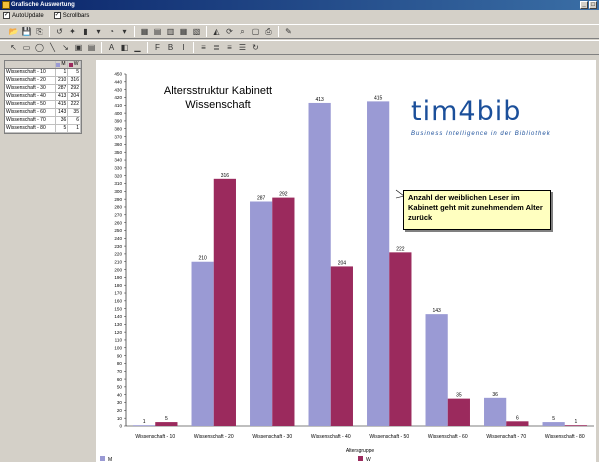  What do you see at coordinates (170, 47) in the screenshot?
I see `bold-icon: B` at bounding box center [170, 47].